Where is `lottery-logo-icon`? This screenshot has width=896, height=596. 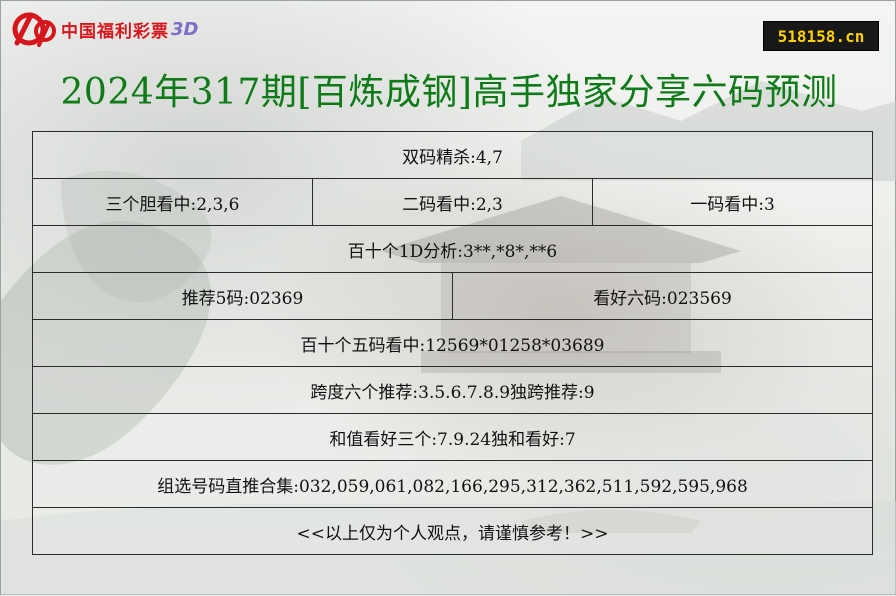
lottery-logo-icon is located at coordinates (34, 29).